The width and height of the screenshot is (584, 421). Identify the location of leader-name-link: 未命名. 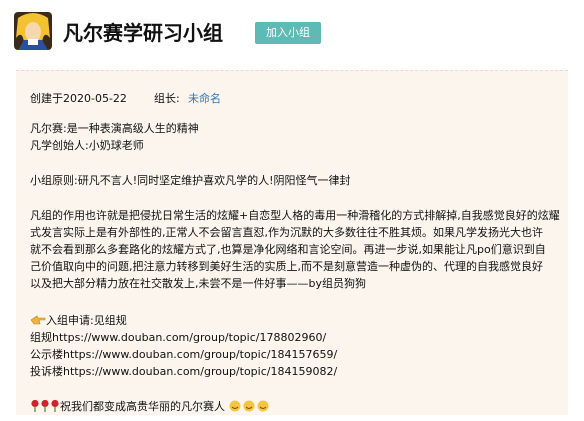
(204, 99).